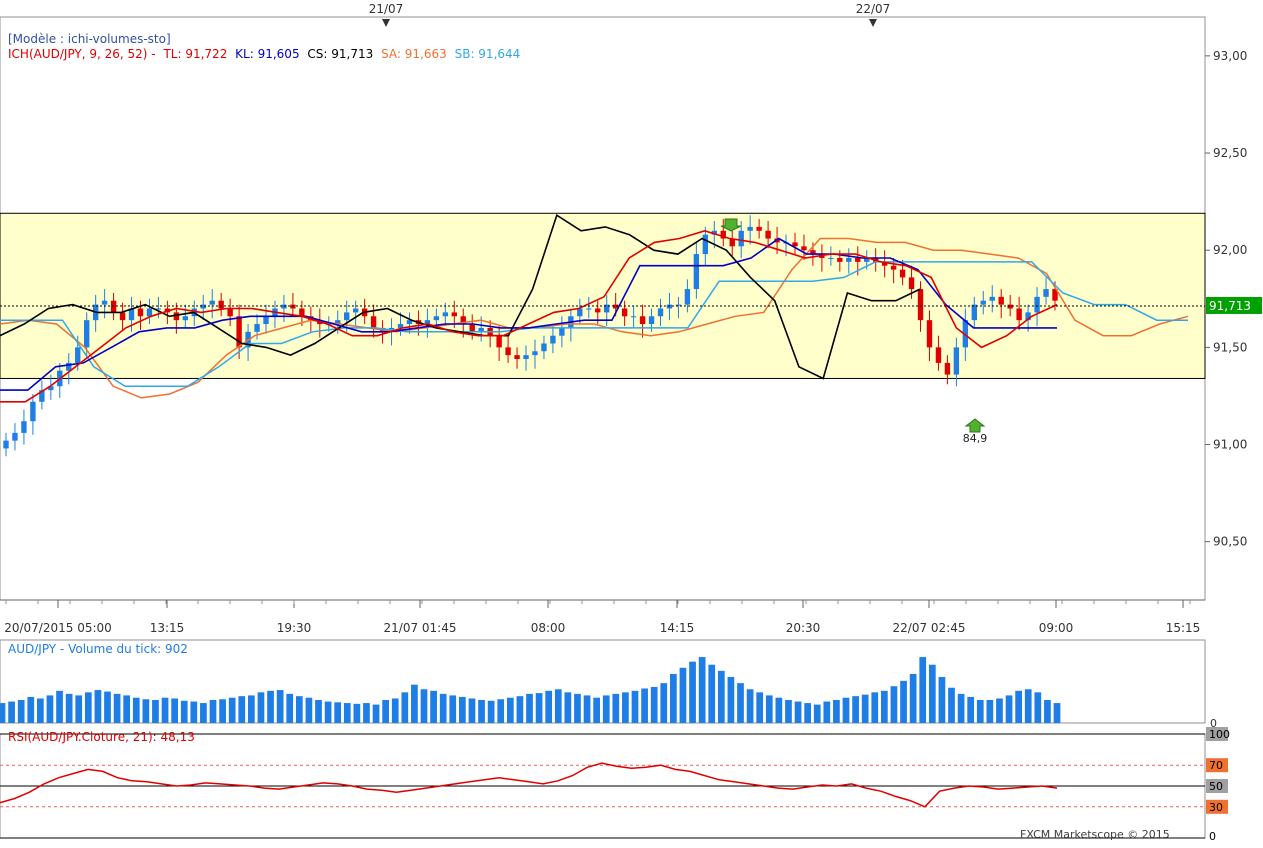  What do you see at coordinates (167, 628) in the screenshot?
I see `x-tick-label: 13:15` at bounding box center [167, 628].